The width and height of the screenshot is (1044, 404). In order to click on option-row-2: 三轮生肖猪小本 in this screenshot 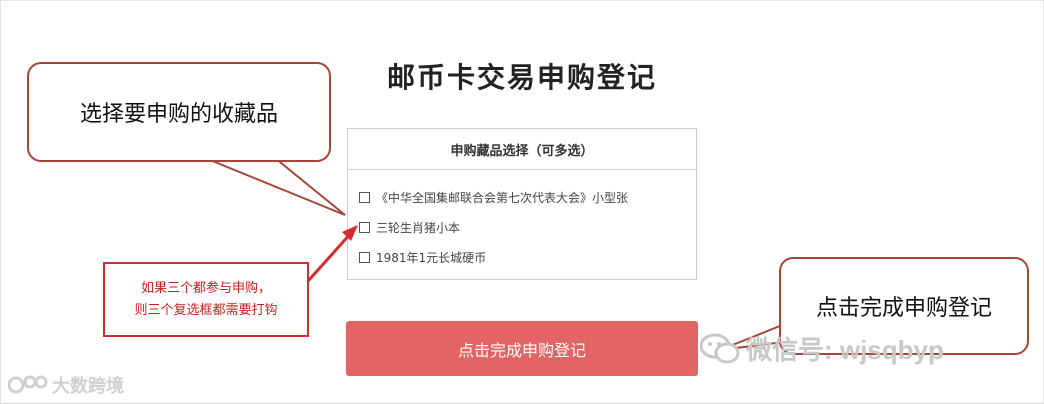, I will do `click(409, 227)`.